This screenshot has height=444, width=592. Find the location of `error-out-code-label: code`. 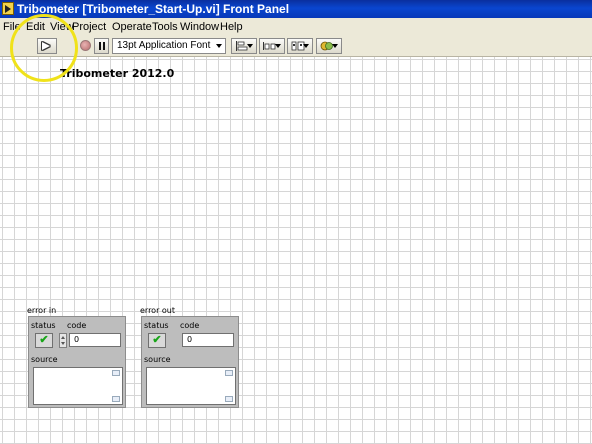

error-out-code-label: code is located at coordinates (190, 325).